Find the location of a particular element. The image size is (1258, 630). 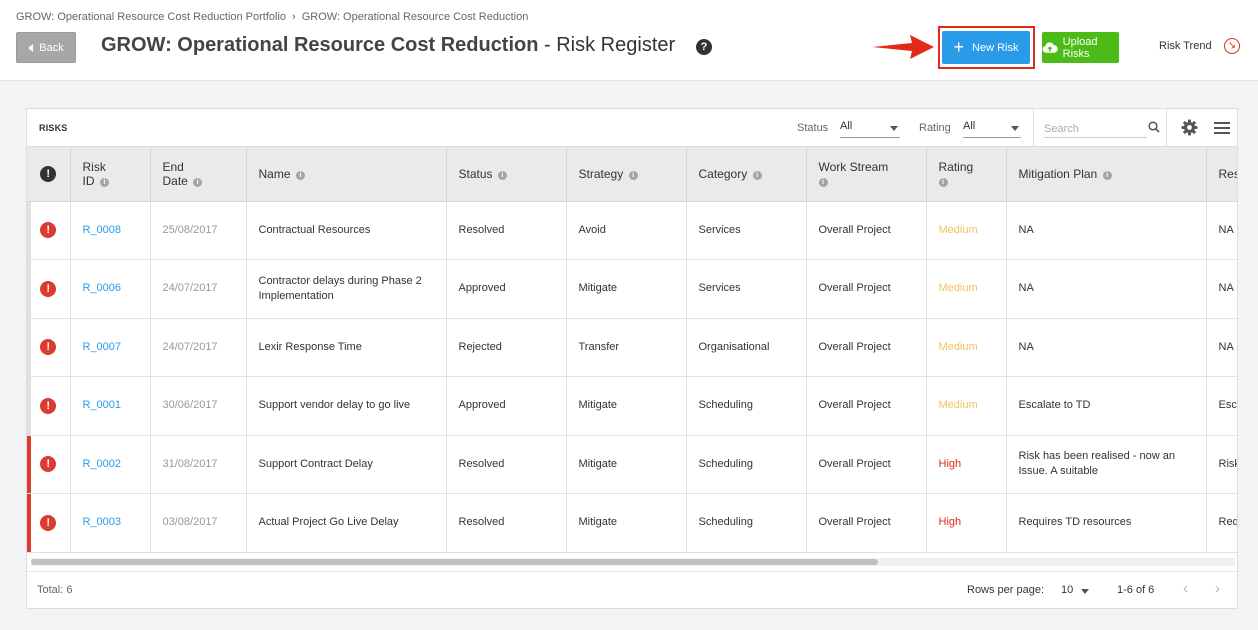

chevron-left-icon: ‹ is located at coordinates (1185, 588).